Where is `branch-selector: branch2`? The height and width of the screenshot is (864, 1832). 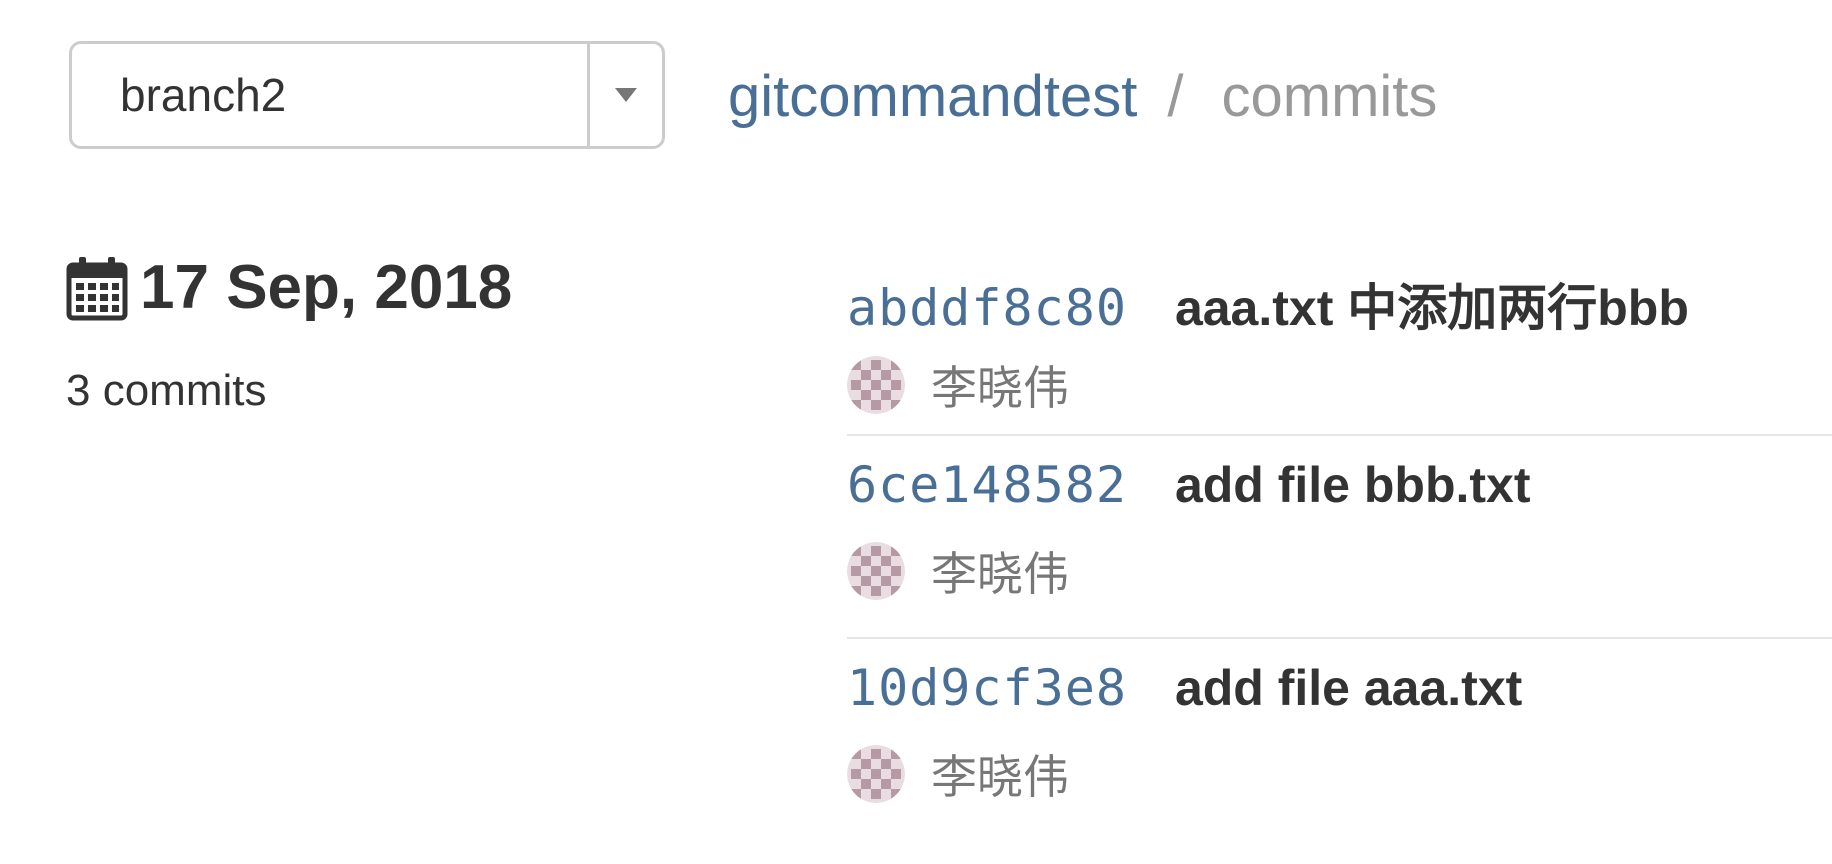
branch-selector: branch2 is located at coordinates (367, 95).